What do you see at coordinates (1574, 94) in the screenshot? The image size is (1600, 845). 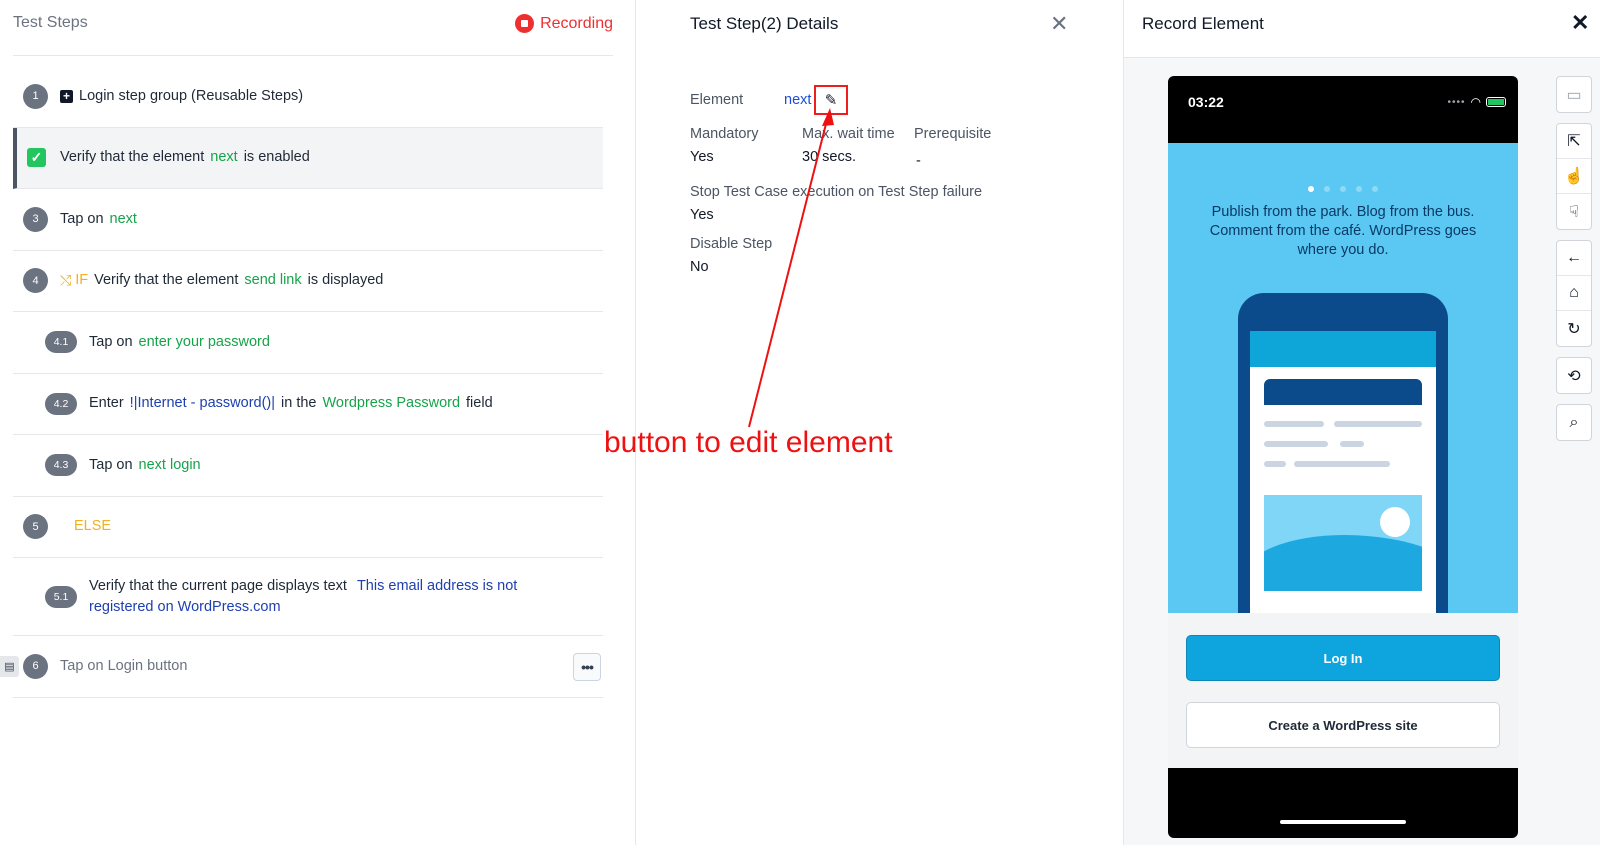 I see `devices-icon: ▭` at bounding box center [1574, 94].